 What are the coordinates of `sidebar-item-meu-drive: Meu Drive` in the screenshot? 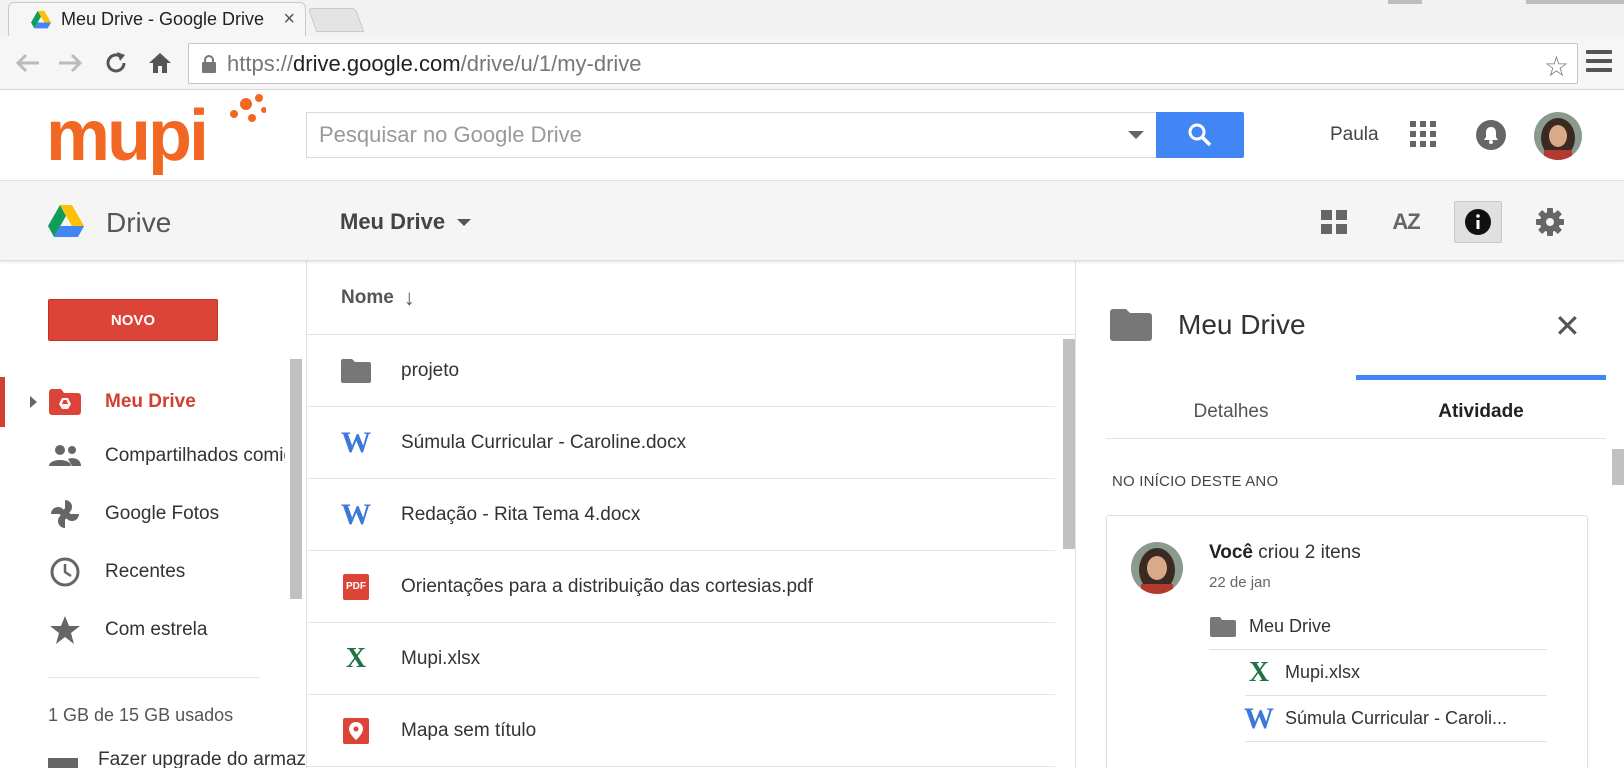 It's located at (145, 402).